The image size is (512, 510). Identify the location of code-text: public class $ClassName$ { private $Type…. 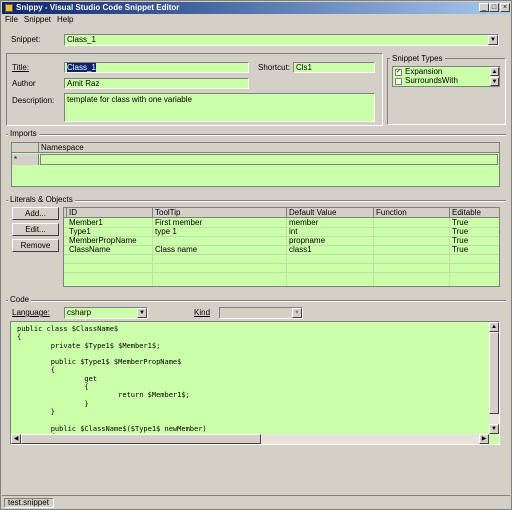
(112, 383).